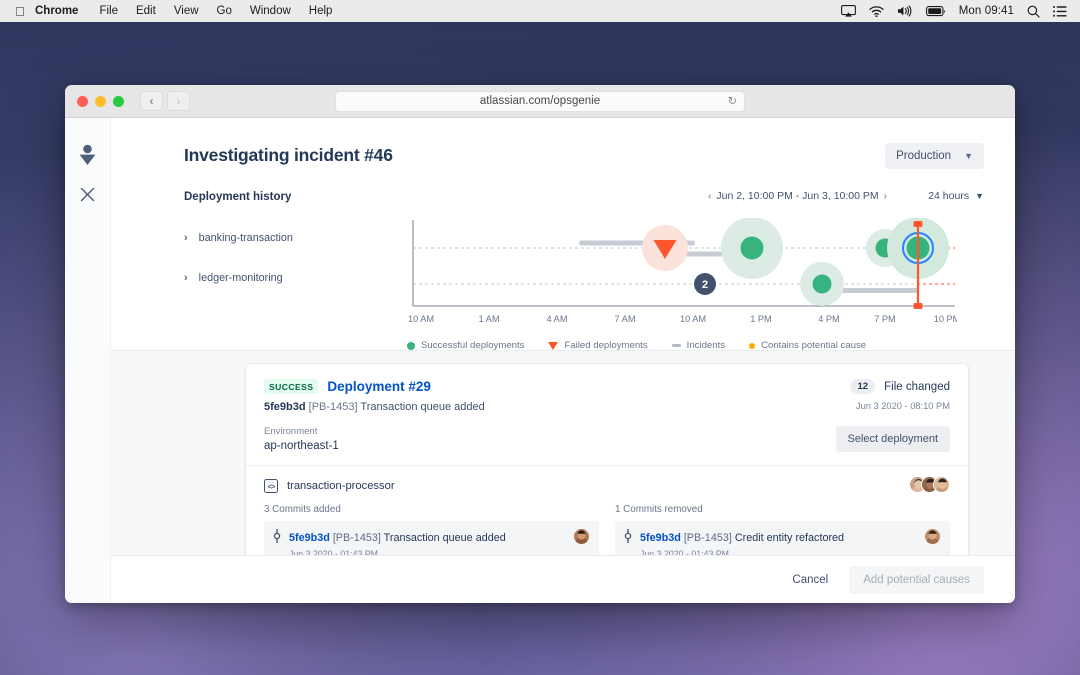 This screenshot has height=675, width=1080. I want to click on repository-line: <> transaction-processor, so click(607, 486).